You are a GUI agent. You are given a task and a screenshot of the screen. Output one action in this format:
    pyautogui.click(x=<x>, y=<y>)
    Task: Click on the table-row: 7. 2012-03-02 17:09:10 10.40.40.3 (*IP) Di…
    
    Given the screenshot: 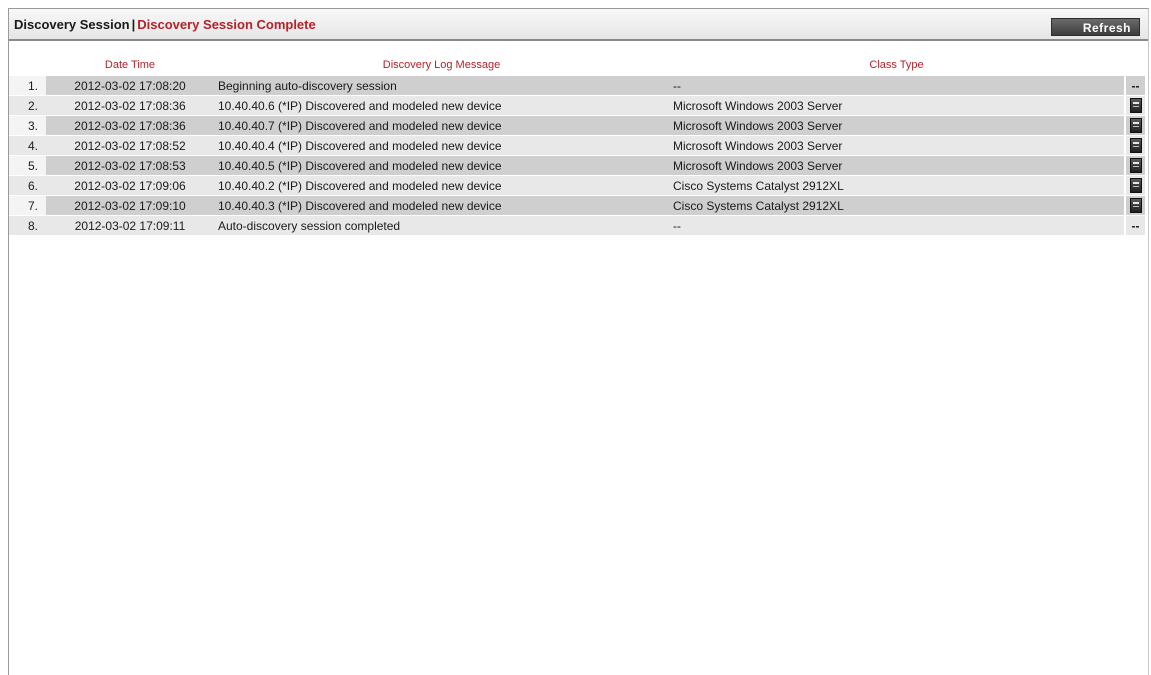 What is the action you would take?
    pyautogui.click(x=578, y=206)
    